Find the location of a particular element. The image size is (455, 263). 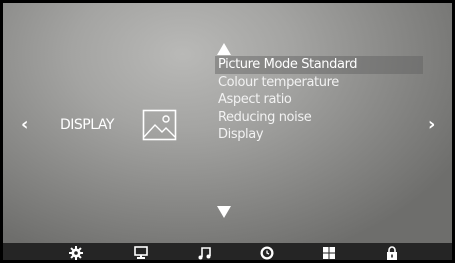

tab-settings is located at coordinates (76, 252).